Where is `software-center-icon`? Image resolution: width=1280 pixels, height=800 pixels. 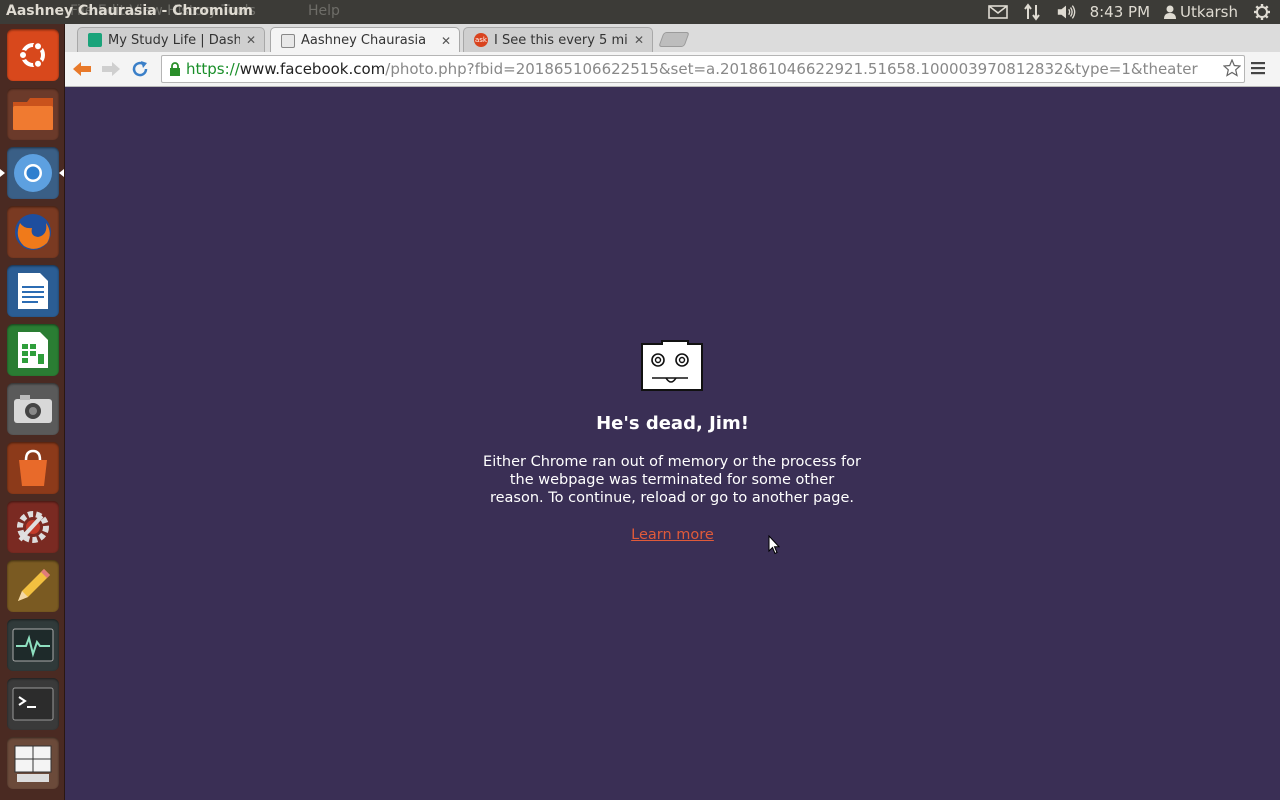
software-center-icon is located at coordinates (33, 467).